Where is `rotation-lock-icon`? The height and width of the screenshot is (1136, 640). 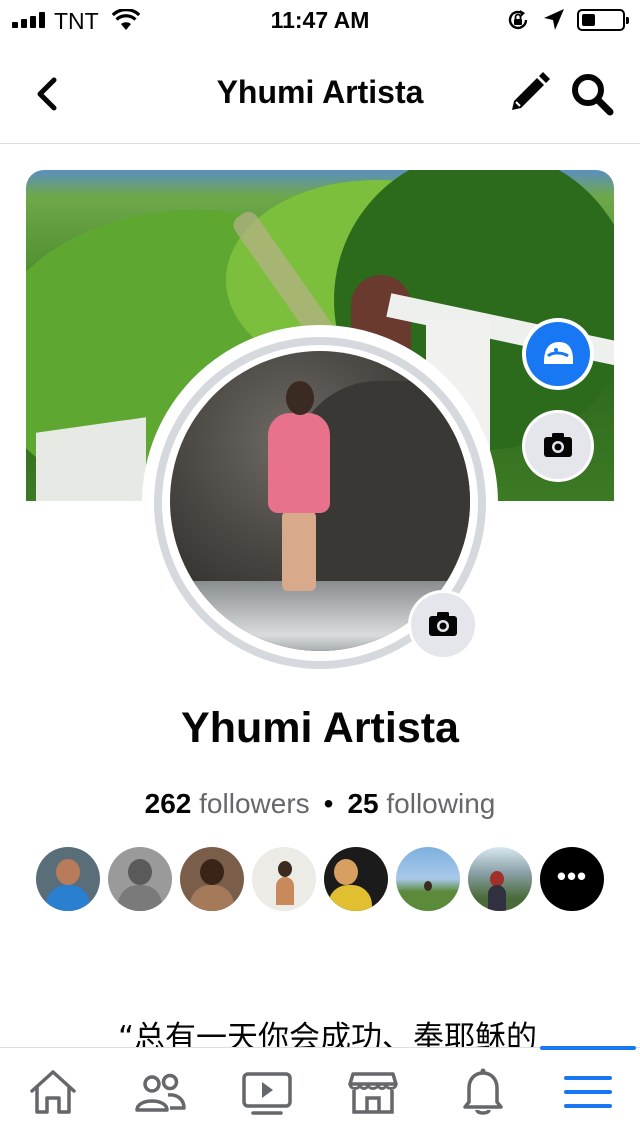 rotation-lock-icon is located at coordinates (518, 20).